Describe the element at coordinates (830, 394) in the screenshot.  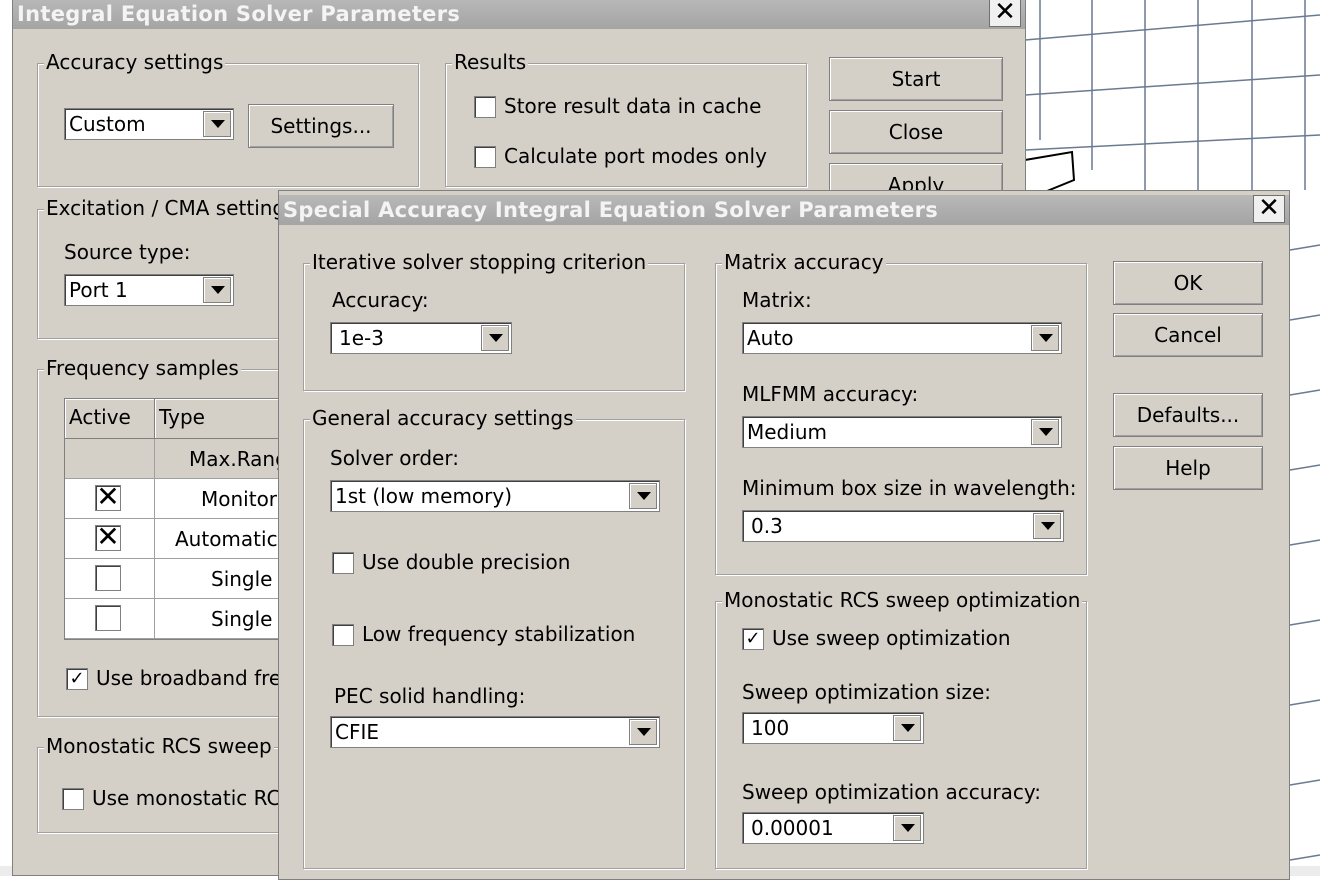
I see `mlfmm-accuracy-label: MLFMM accuracy:` at that location.